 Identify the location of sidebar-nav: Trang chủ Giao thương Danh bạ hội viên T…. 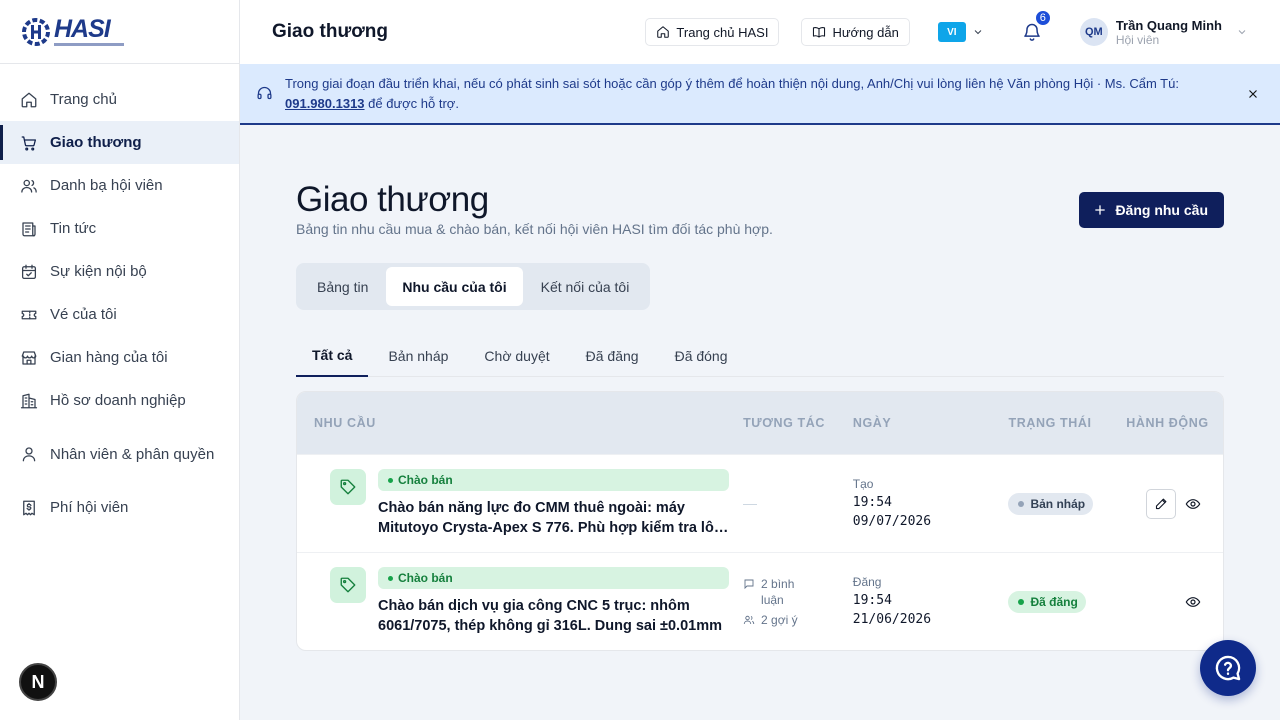
(119, 296).